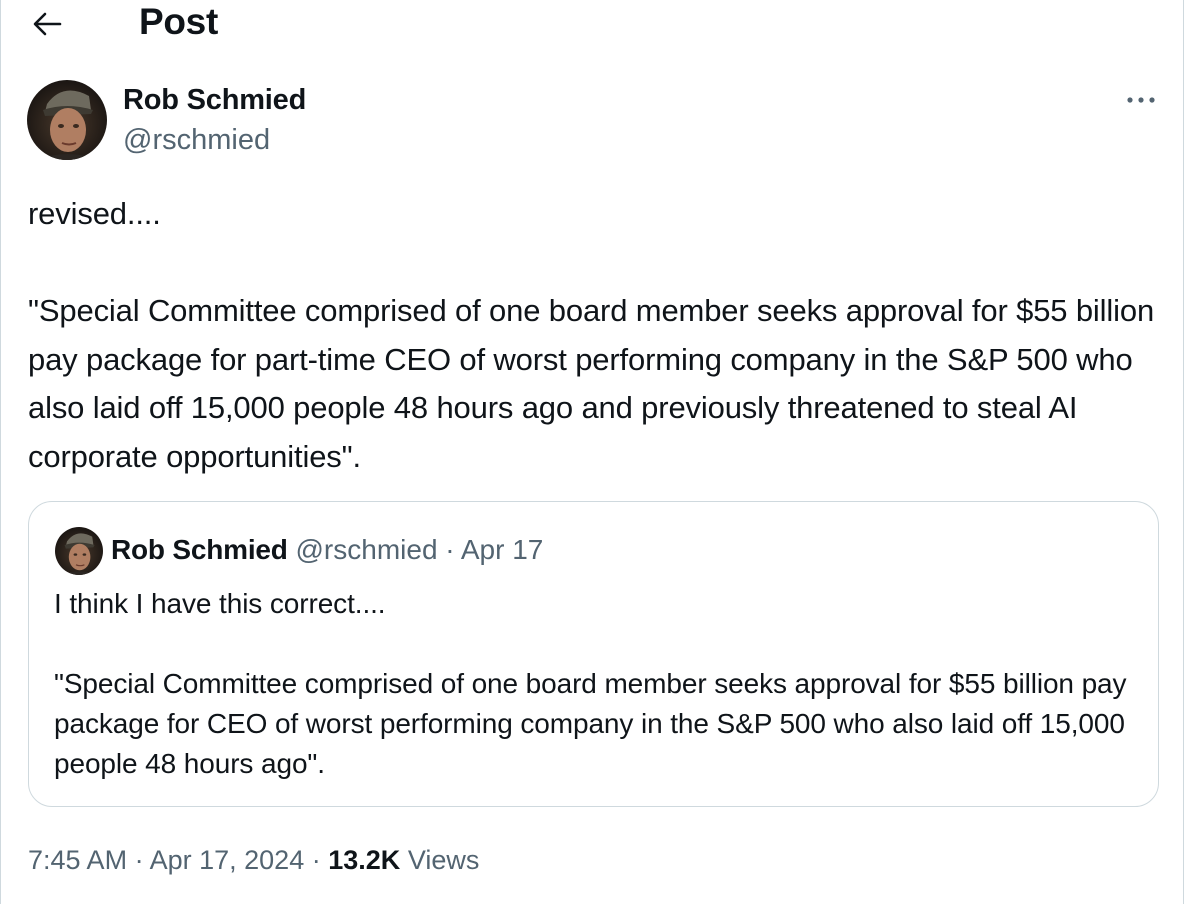  I want to click on quoted-date: Apr 17, so click(502, 549).